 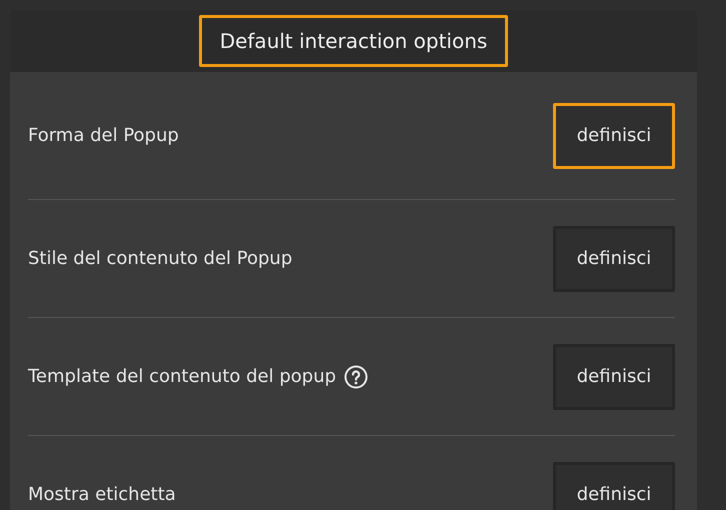 What do you see at coordinates (102, 495) in the screenshot?
I see `option-label: Mostra etichetta` at bounding box center [102, 495].